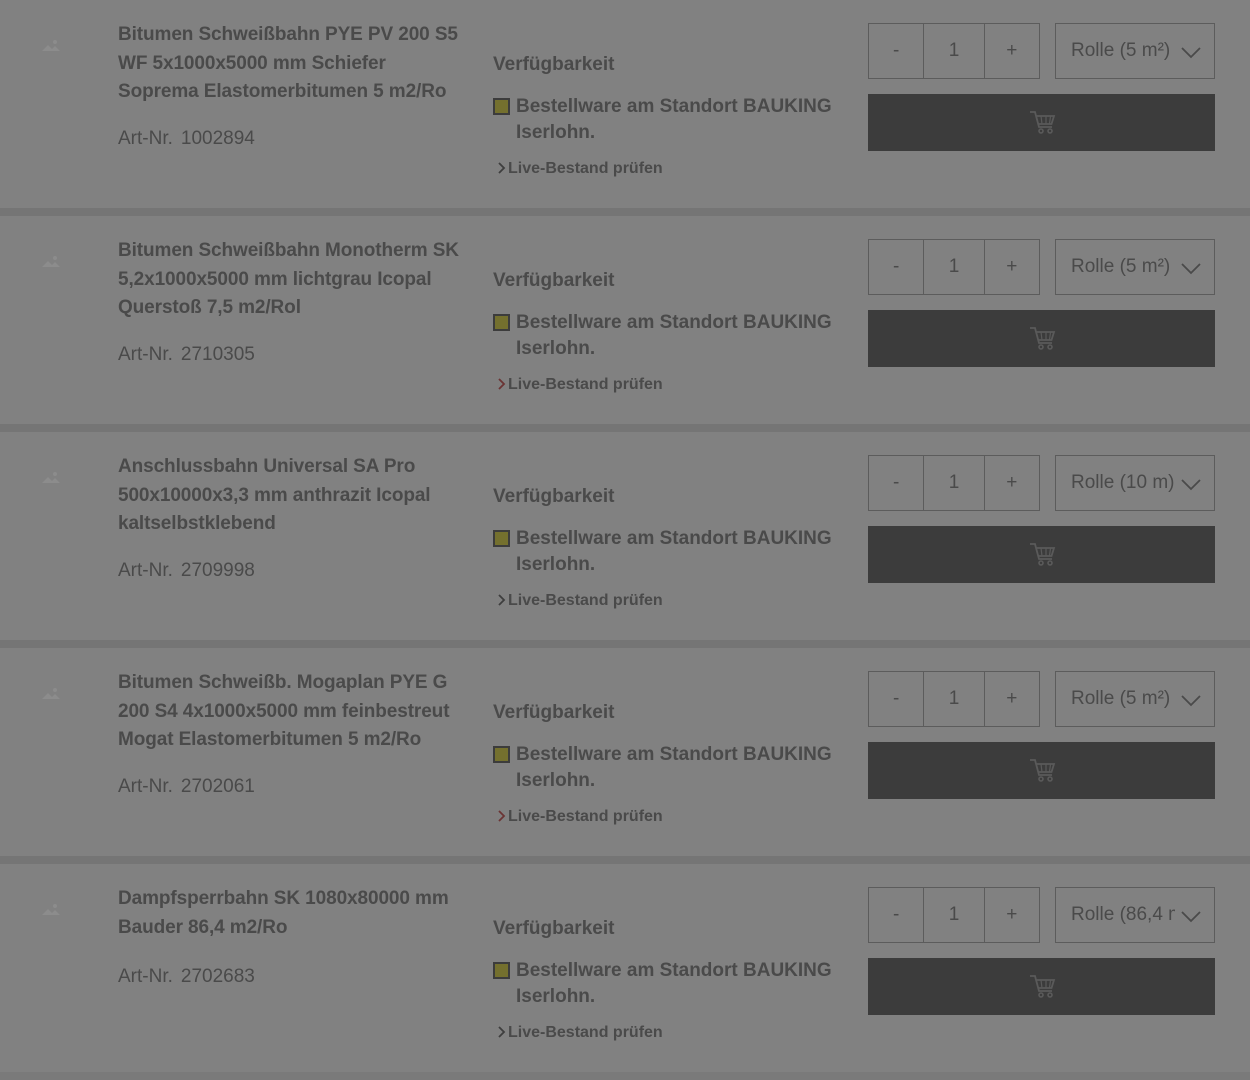 This screenshot has width=1250, height=1080. What do you see at coordinates (186, 977) in the screenshot?
I see `article-number: Art-Nr. 2702683` at bounding box center [186, 977].